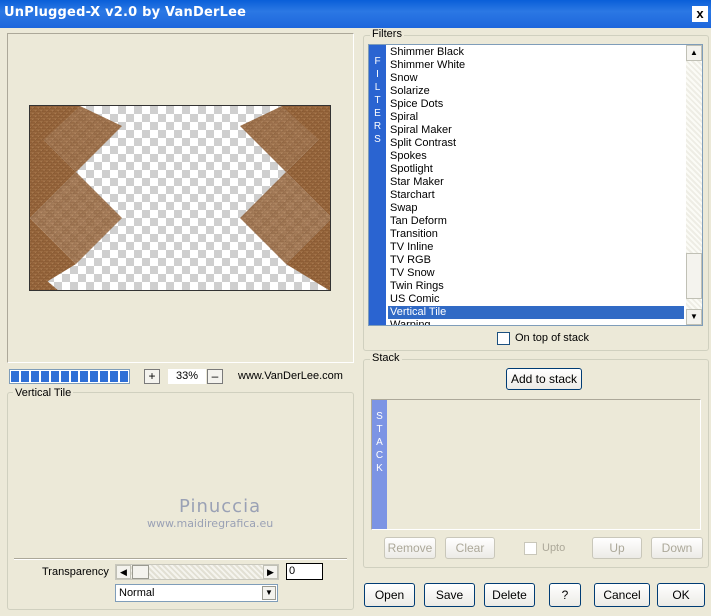 The height and width of the screenshot is (616, 711). What do you see at coordinates (536, 312) in the screenshot?
I see `filter-item: Vertical Tile` at bounding box center [536, 312].